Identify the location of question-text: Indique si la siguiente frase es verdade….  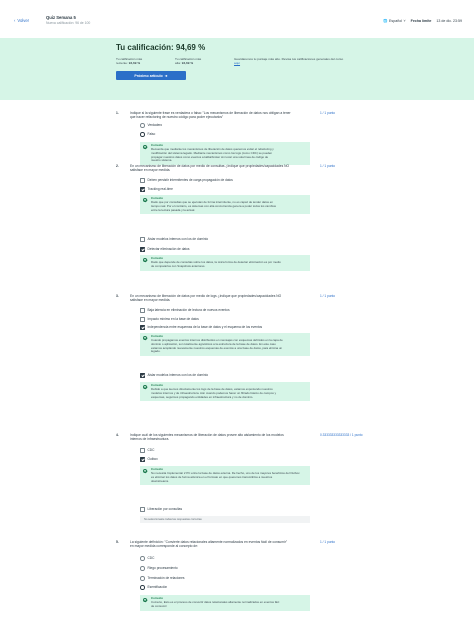
(210, 115).